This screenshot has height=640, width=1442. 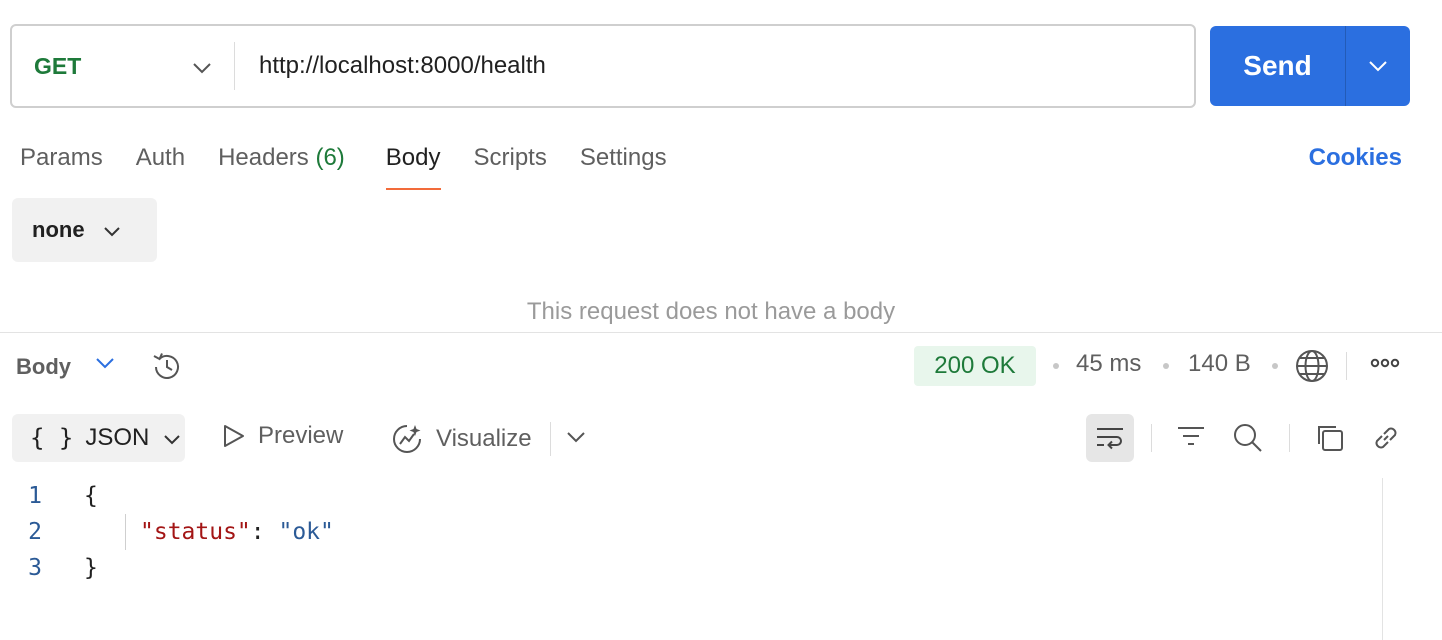 I want to click on preview-button: Preview, so click(x=282, y=436).